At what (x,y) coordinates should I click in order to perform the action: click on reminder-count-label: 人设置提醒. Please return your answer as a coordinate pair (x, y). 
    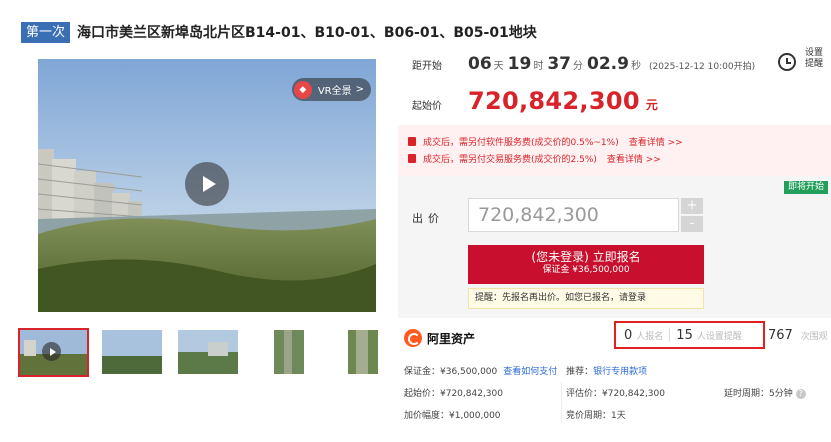
    Looking at the image, I should click on (719, 336).